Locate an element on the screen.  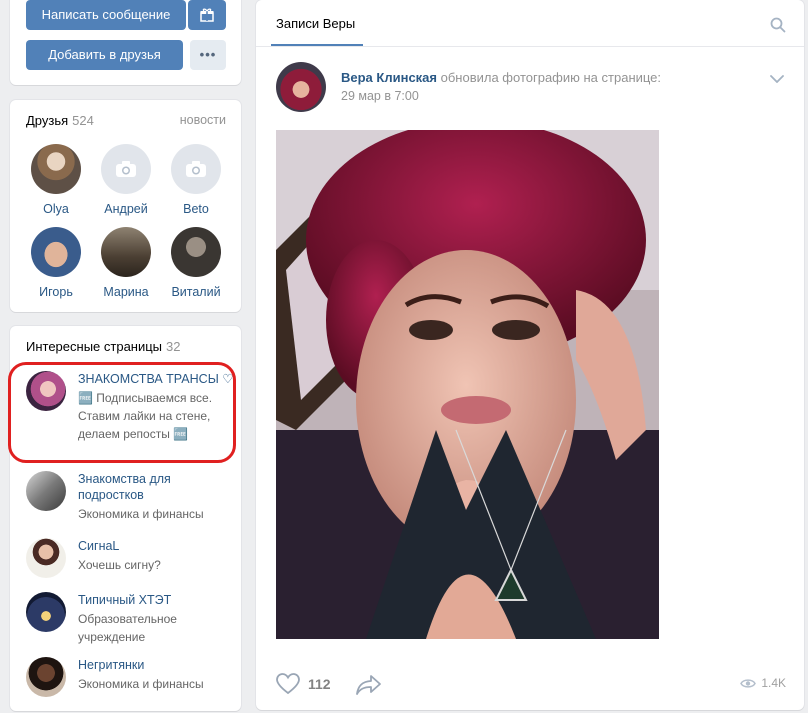
page-item: СигнаL Хочешь сигну? is located at coordinates (131, 558).